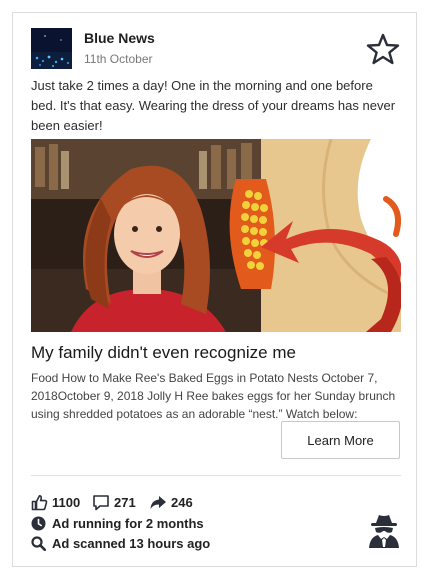 The width and height of the screenshot is (429, 579). I want to click on star-icon, so click(383, 49).